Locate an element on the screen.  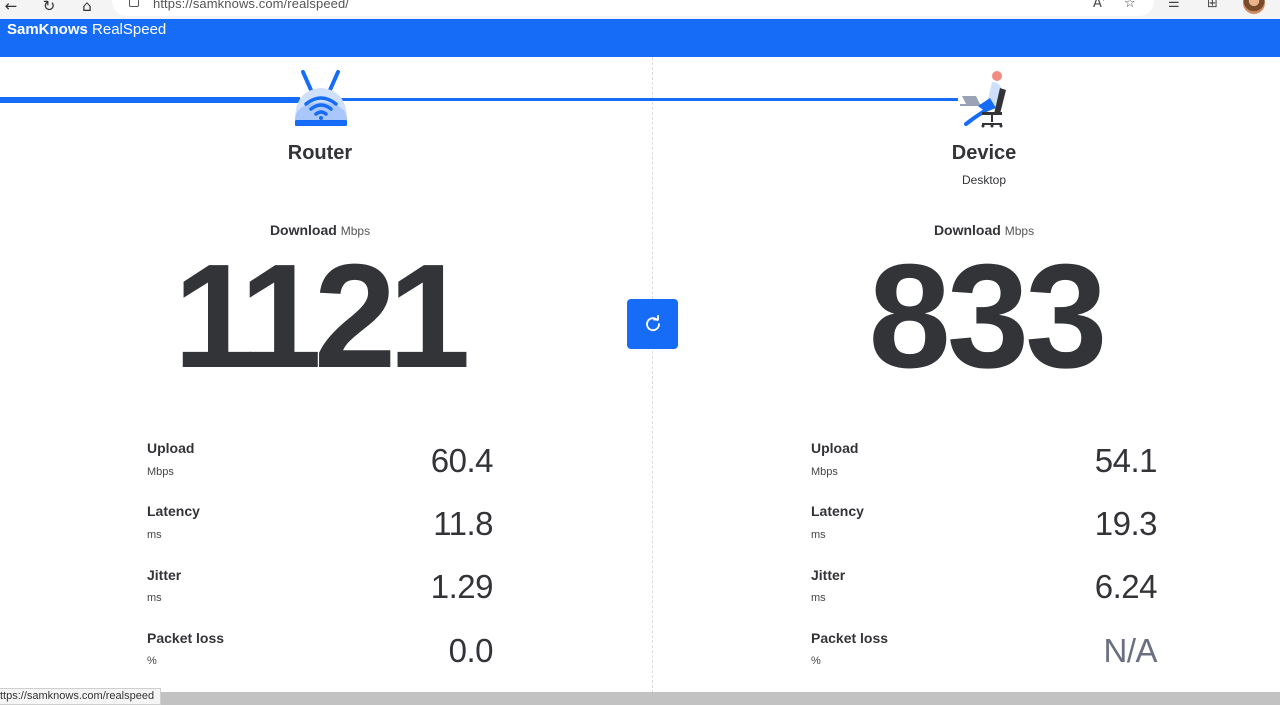
device-upload-label: Upload is located at coordinates (835, 448).